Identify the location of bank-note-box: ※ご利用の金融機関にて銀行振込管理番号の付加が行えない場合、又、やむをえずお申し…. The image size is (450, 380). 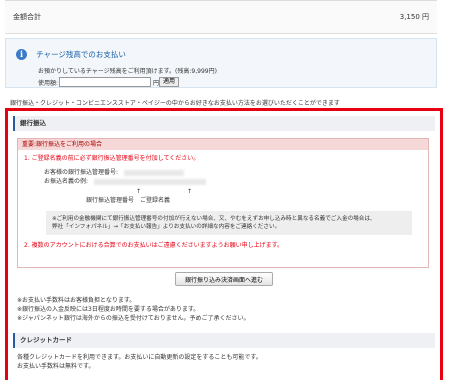
(229, 223).